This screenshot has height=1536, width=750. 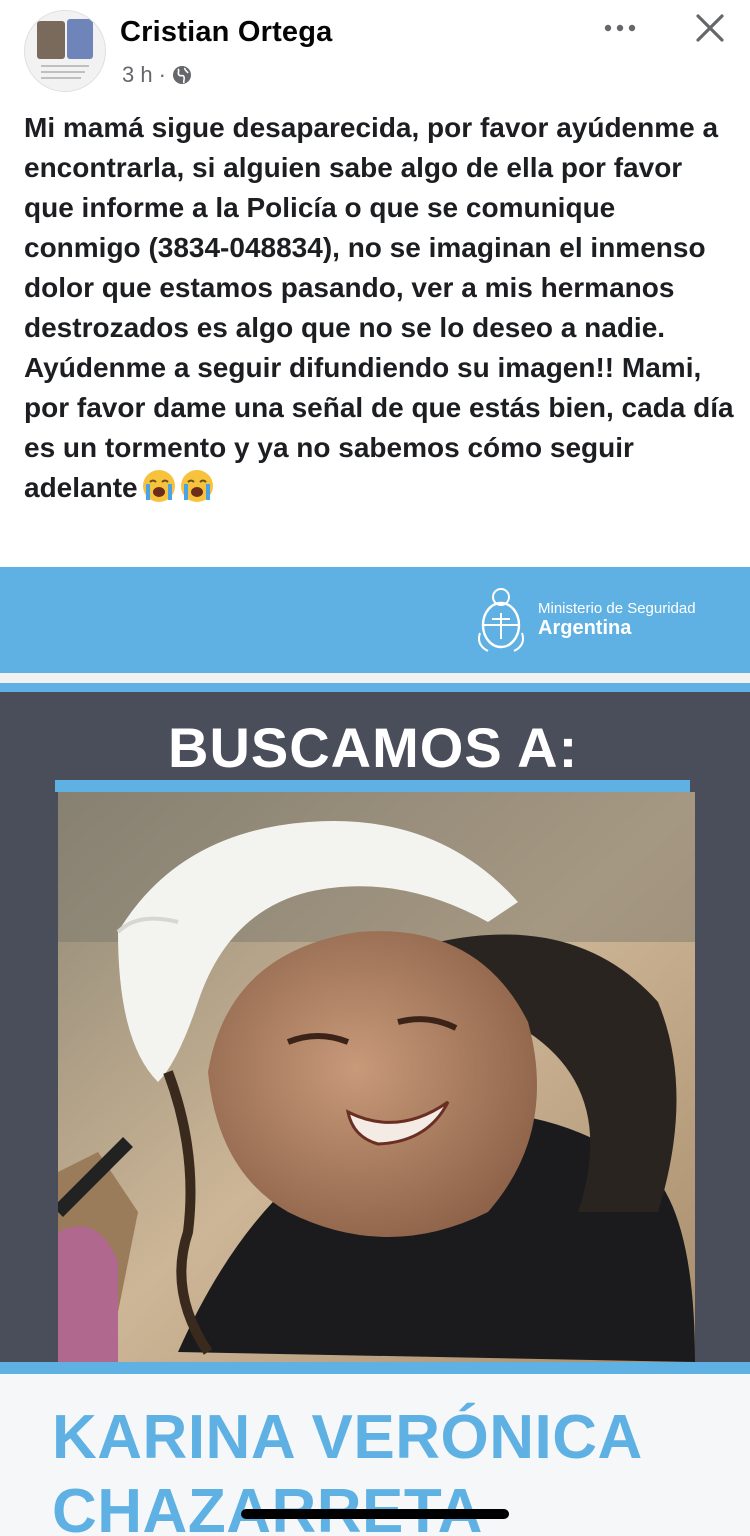 What do you see at coordinates (137, 75) in the screenshot?
I see `post-time: 3 h` at bounding box center [137, 75].